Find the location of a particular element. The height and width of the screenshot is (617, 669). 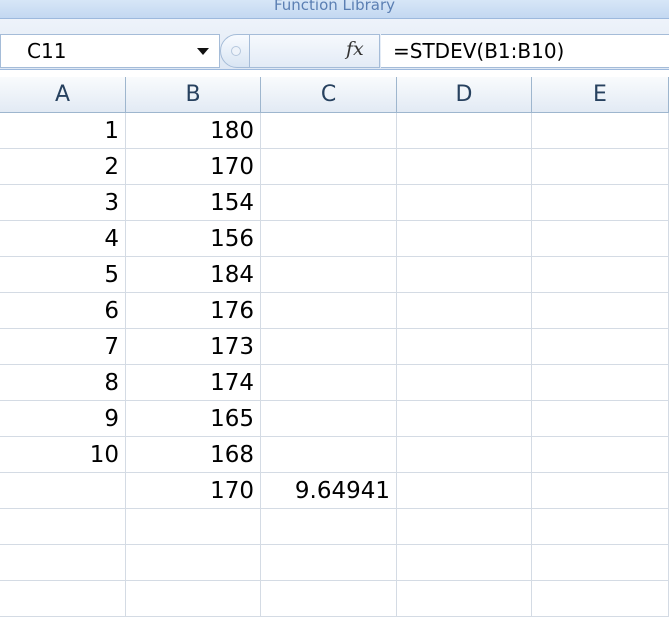

cell-a: 1 is located at coordinates (63, 131).